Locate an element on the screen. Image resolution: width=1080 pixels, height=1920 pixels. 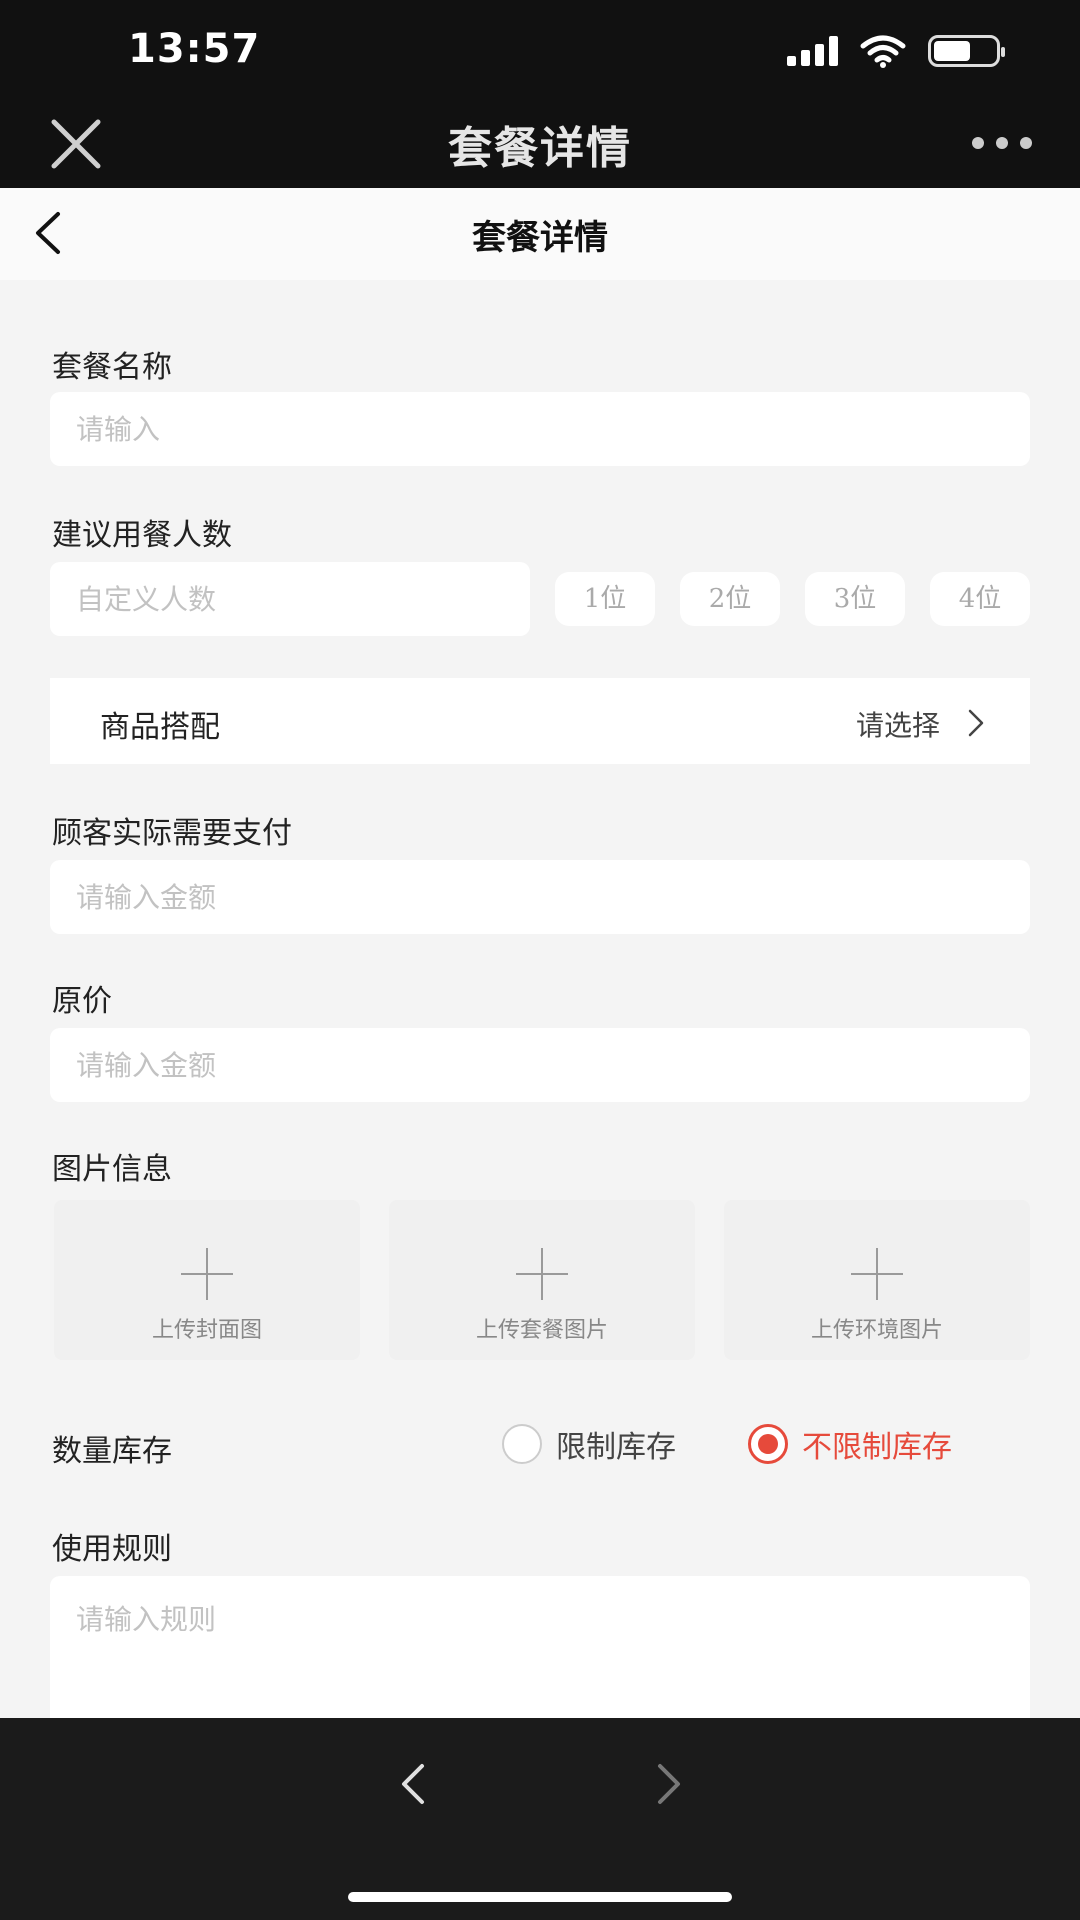
more-options-icon is located at coordinates (1002, 143).